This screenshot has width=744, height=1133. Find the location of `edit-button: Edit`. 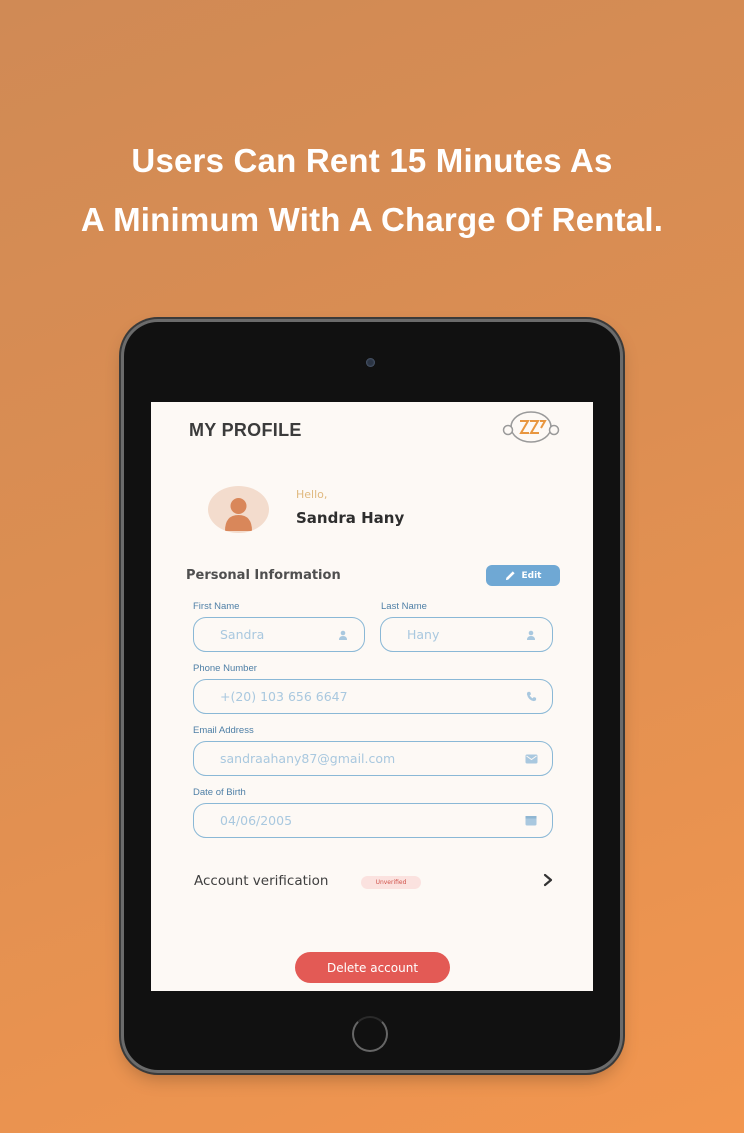

edit-button: Edit is located at coordinates (523, 575).